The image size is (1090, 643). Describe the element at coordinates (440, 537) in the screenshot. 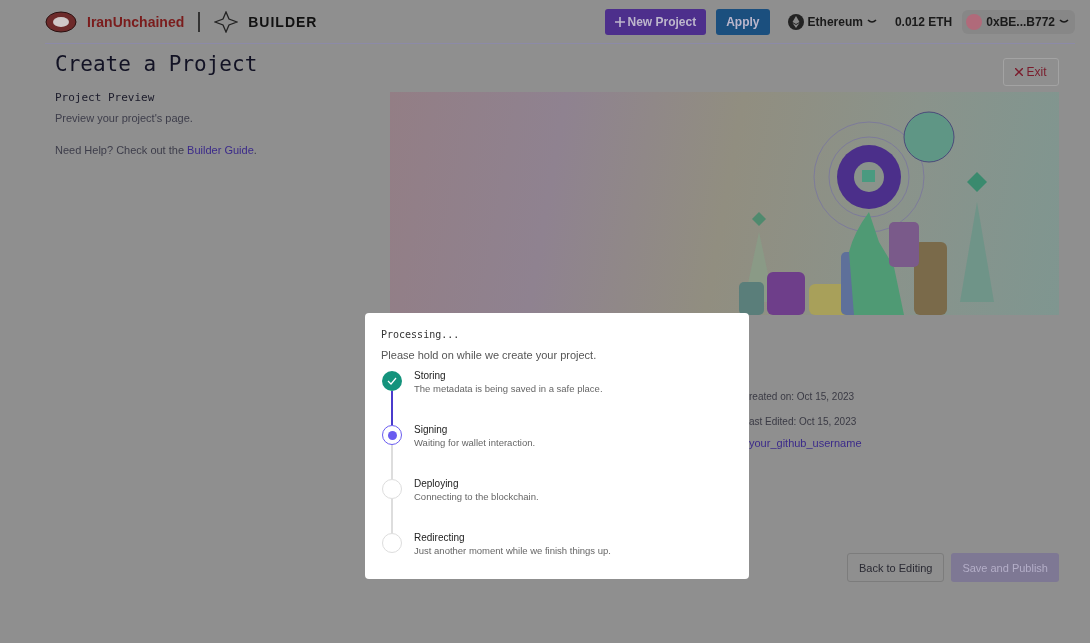

I see `step-title: Redirecting` at that location.